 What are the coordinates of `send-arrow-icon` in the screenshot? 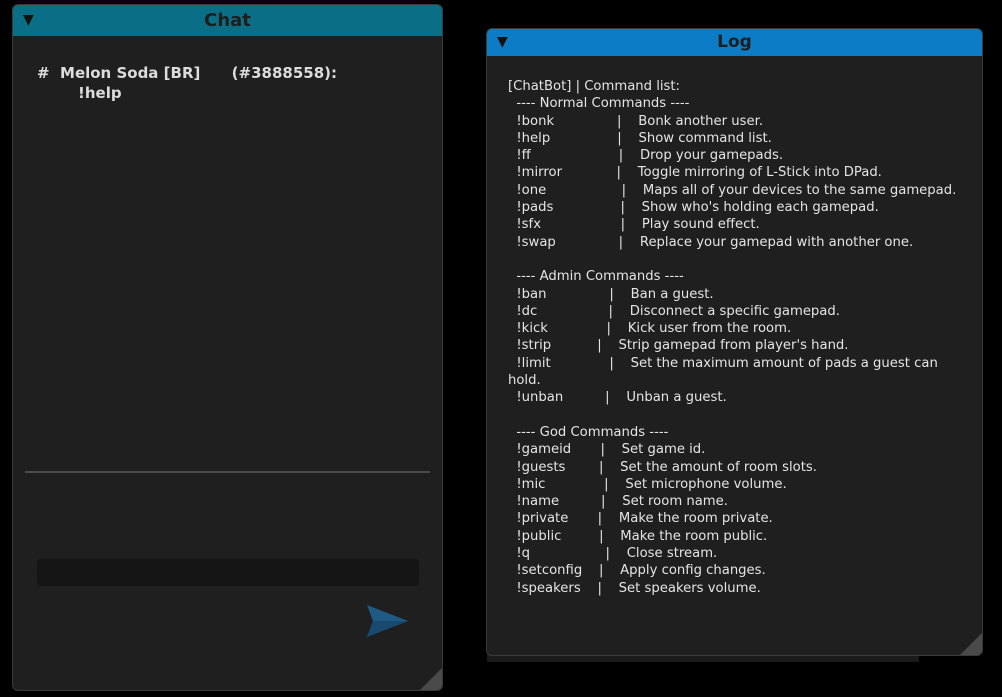 It's located at (387, 621).